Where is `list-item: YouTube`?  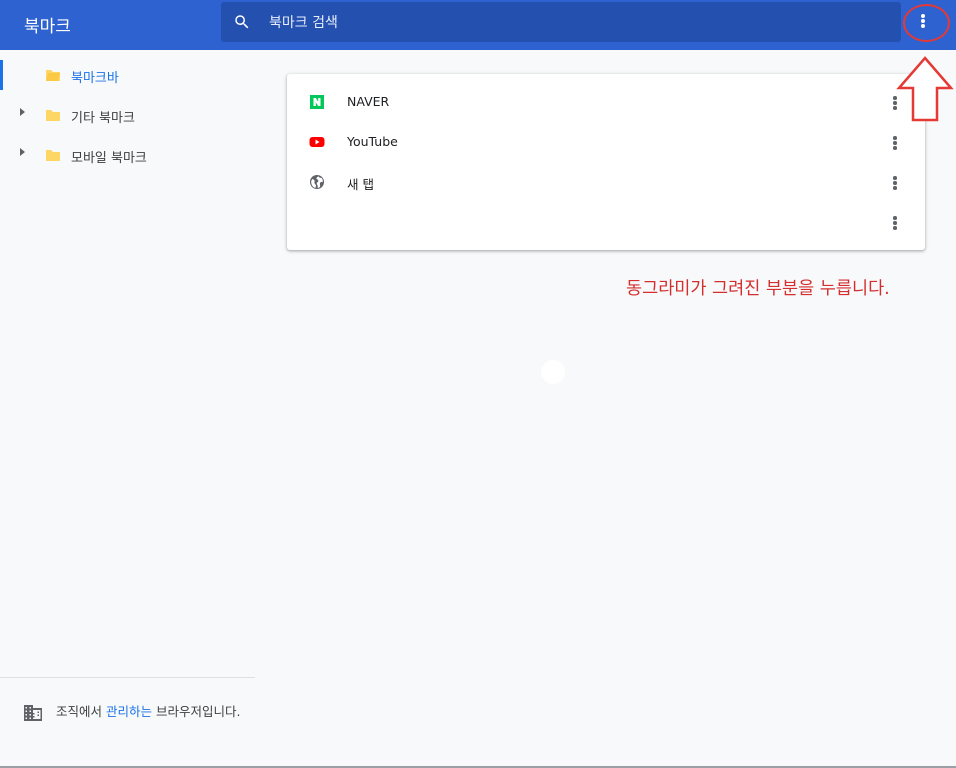
list-item: YouTube is located at coordinates (606, 142).